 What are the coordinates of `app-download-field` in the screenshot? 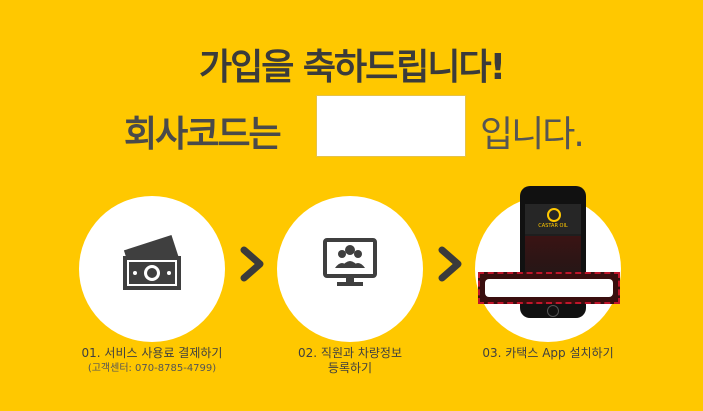 It's located at (549, 288).